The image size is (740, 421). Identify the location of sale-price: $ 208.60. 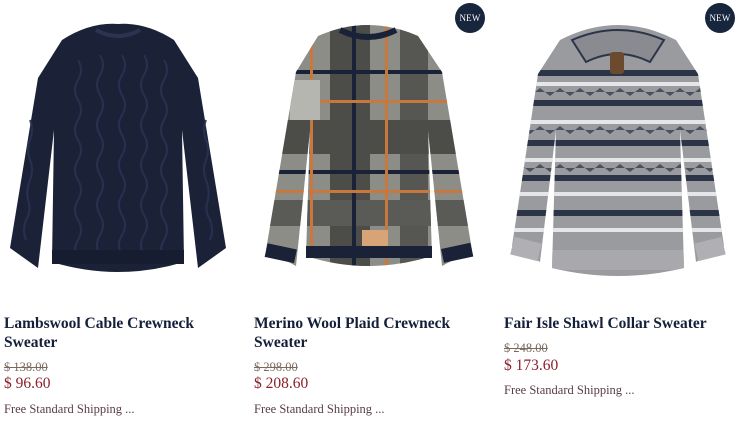
(281, 383).